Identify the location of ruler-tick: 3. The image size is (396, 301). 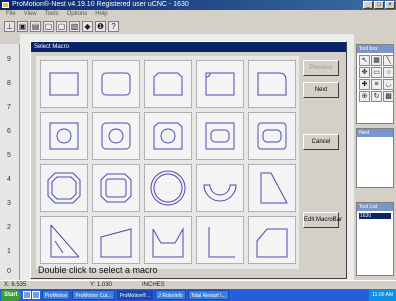
(9, 203).